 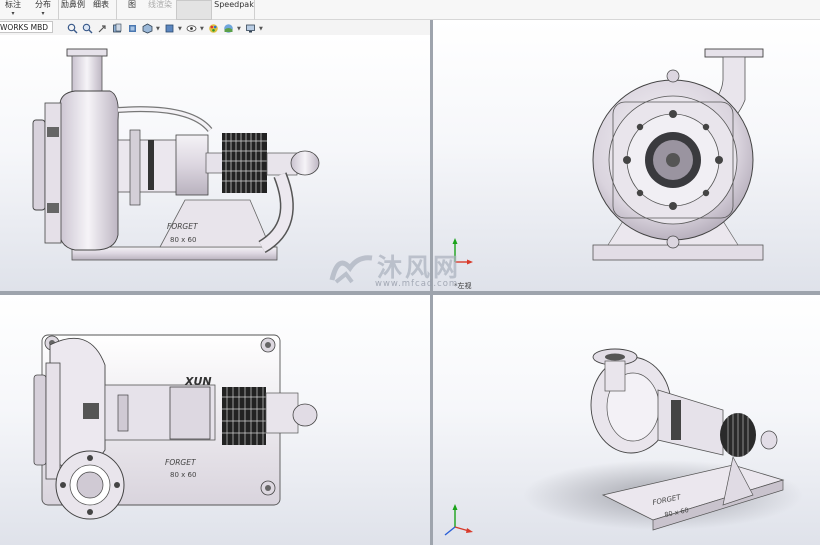 What do you see at coordinates (244, 163) in the screenshot?
I see `coupling-grid` at bounding box center [244, 163].